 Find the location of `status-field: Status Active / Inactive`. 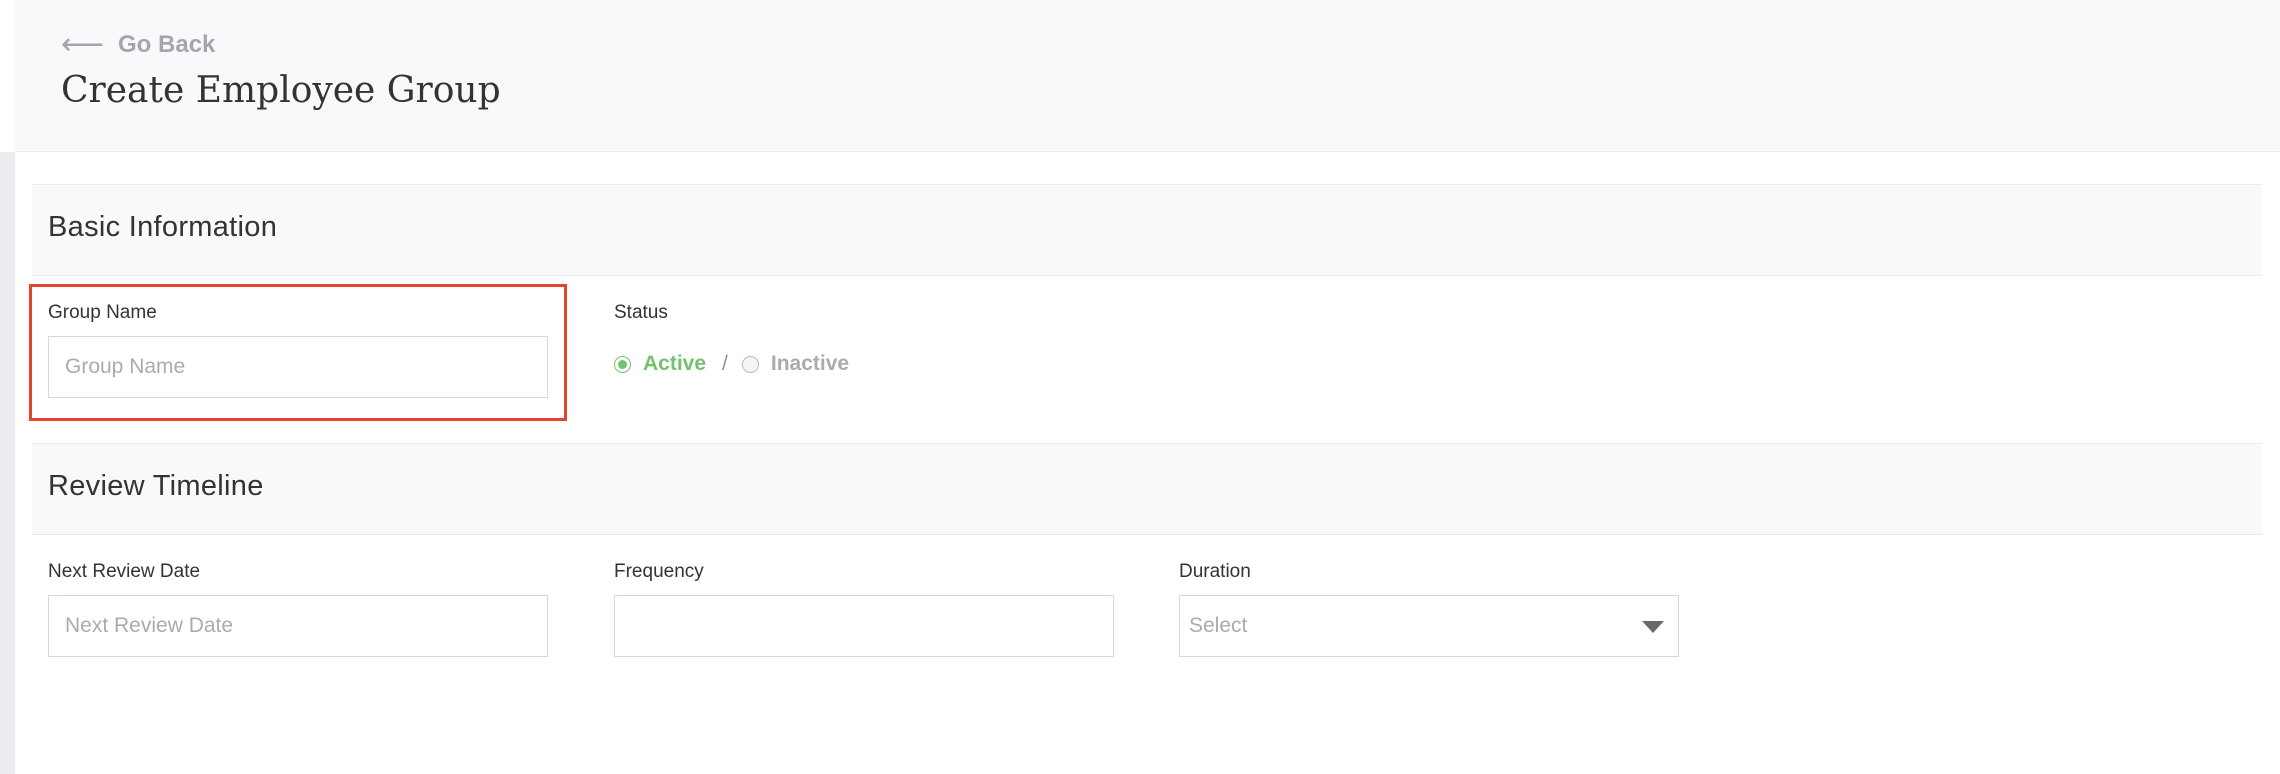

status-field: Status Active / Inactive is located at coordinates (731, 339).